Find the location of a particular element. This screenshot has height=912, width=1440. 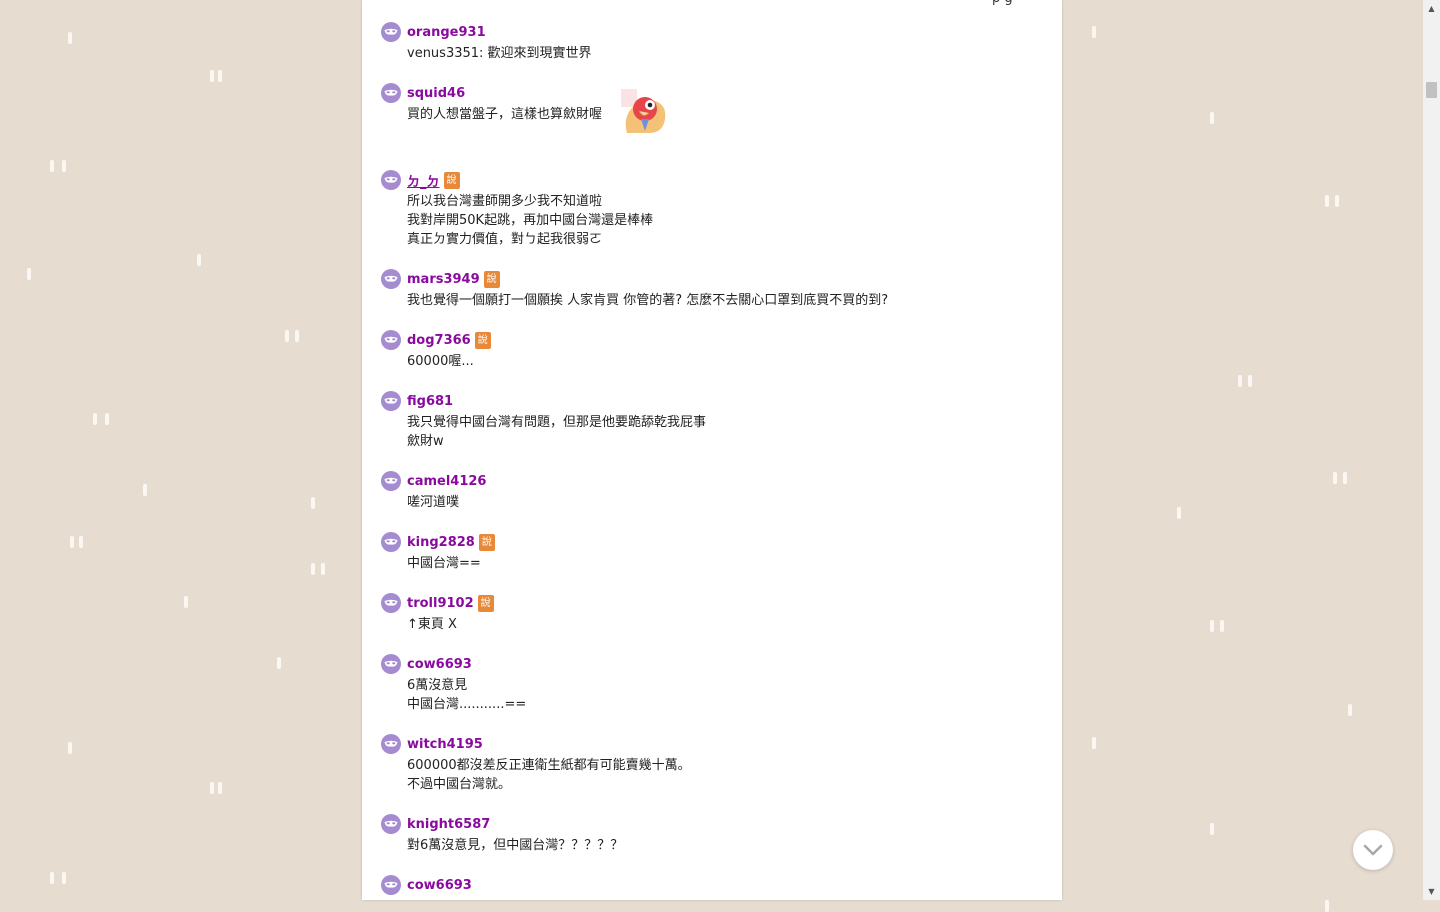

response-header: ㄉ_ㄉ說 is located at coordinates (711, 180).